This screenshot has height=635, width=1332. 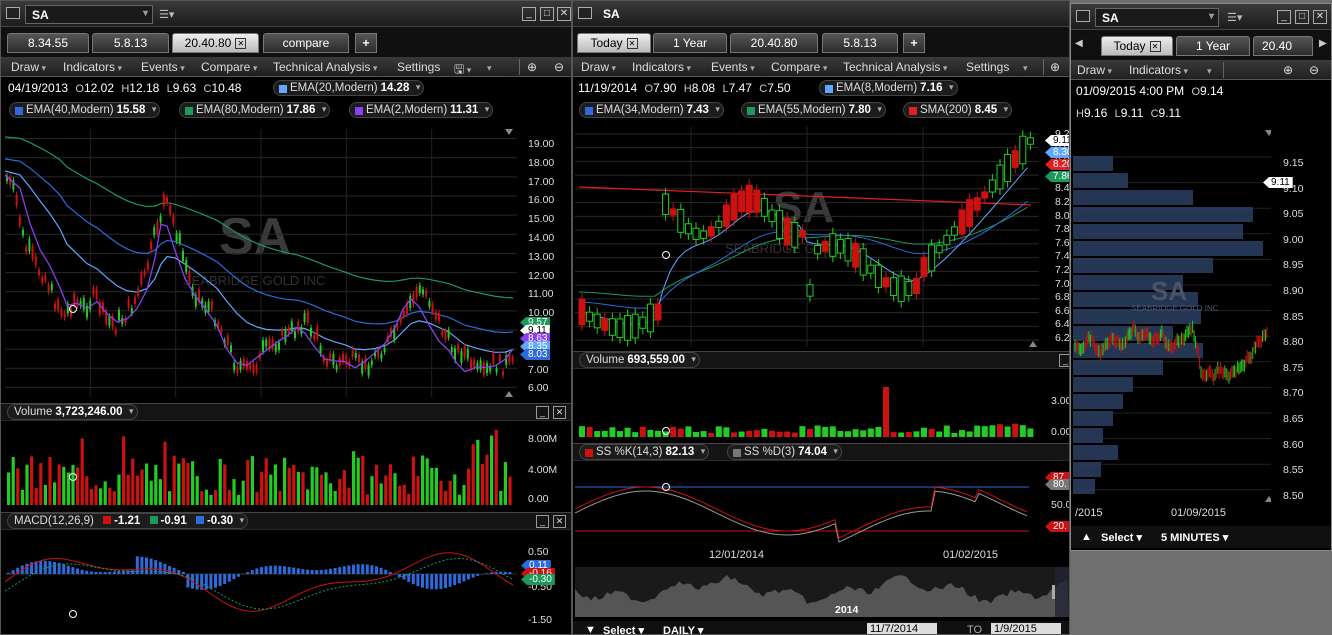 What do you see at coordinates (421, 110) in the screenshot?
I see `study-pill-ema2: EMA(2,Modern) 11.31` at bounding box center [421, 110].